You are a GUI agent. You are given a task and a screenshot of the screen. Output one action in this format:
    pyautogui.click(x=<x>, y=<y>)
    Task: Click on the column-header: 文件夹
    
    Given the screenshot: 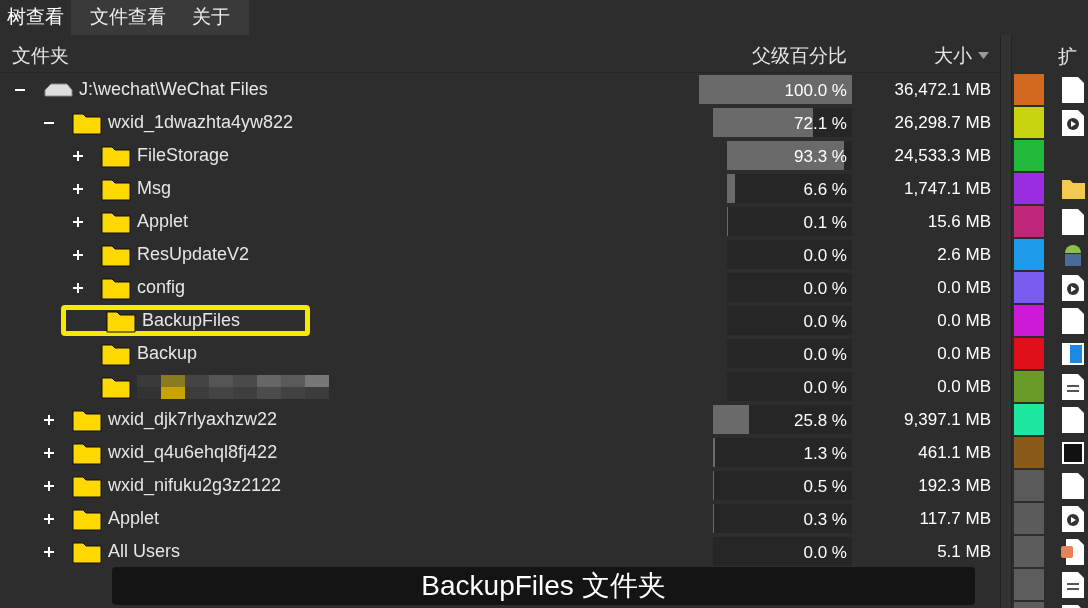 What is the action you would take?
    pyautogui.click(x=345, y=55)
    